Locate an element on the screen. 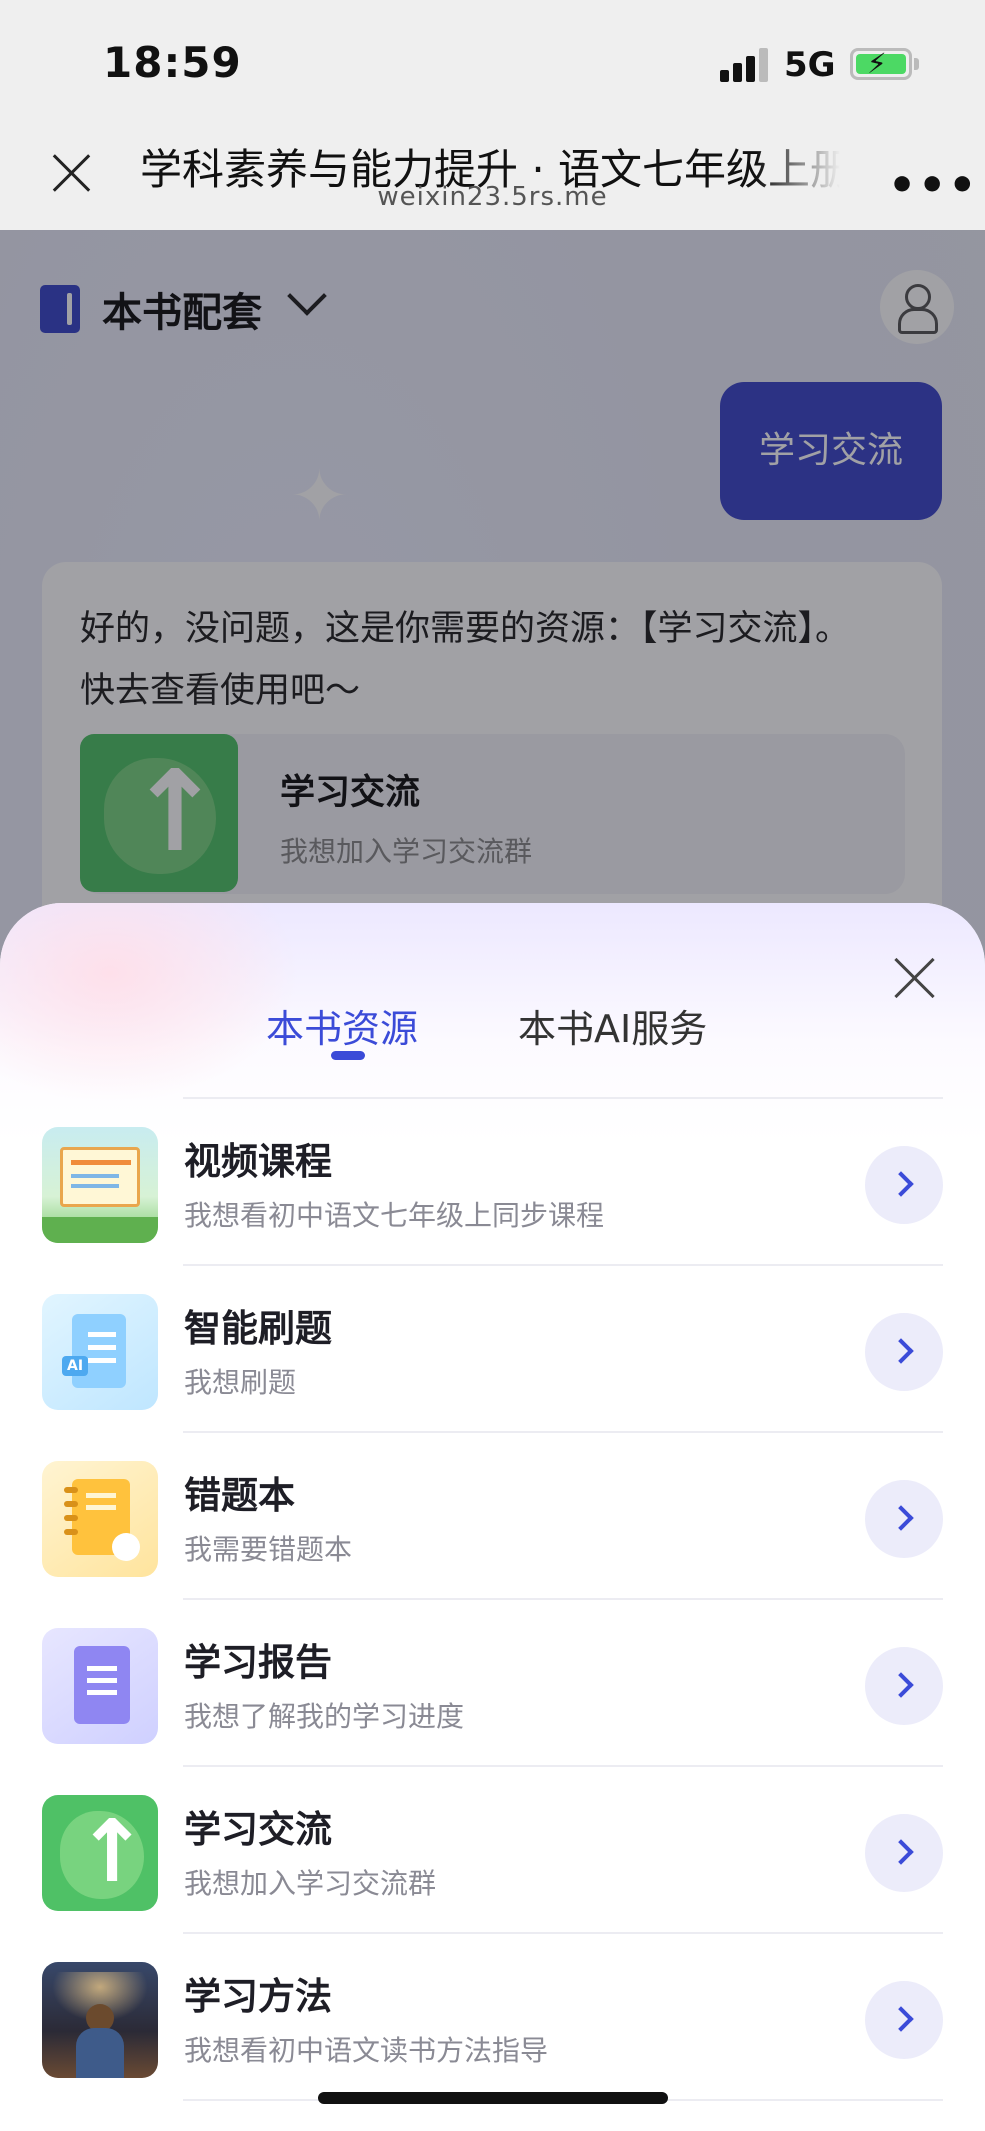 The width and height of the screenshot is (985, 2131). resource-item-video-course: 视频课程 我想看初中语文七年级上同步课程 is located at coordinates (492, 1182).